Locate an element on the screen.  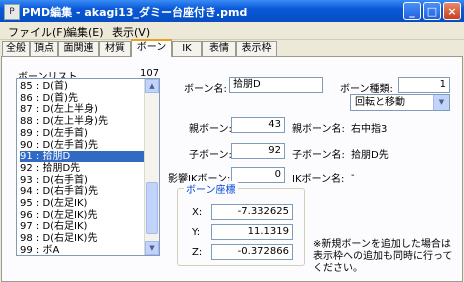
ik-bone-name-value: - is located at coordinates (353, 175).